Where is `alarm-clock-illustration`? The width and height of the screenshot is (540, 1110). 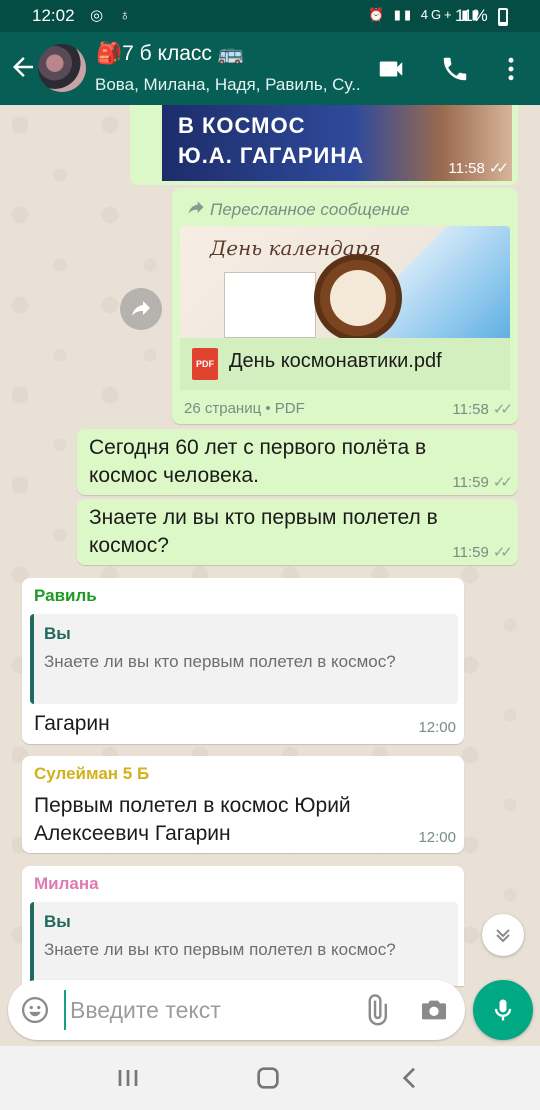
alarm-clock-illustration is located at coordinates (358, 296).